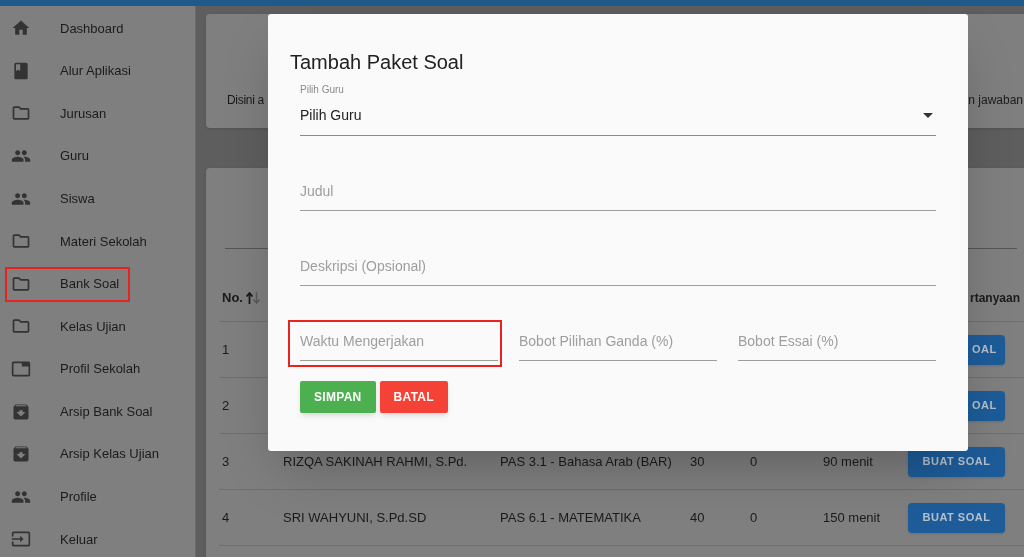  What do you see at coordinates (97, 156) in the screenshot?
I see `sidebar-item: Guru` at bounding box center [97, 156].